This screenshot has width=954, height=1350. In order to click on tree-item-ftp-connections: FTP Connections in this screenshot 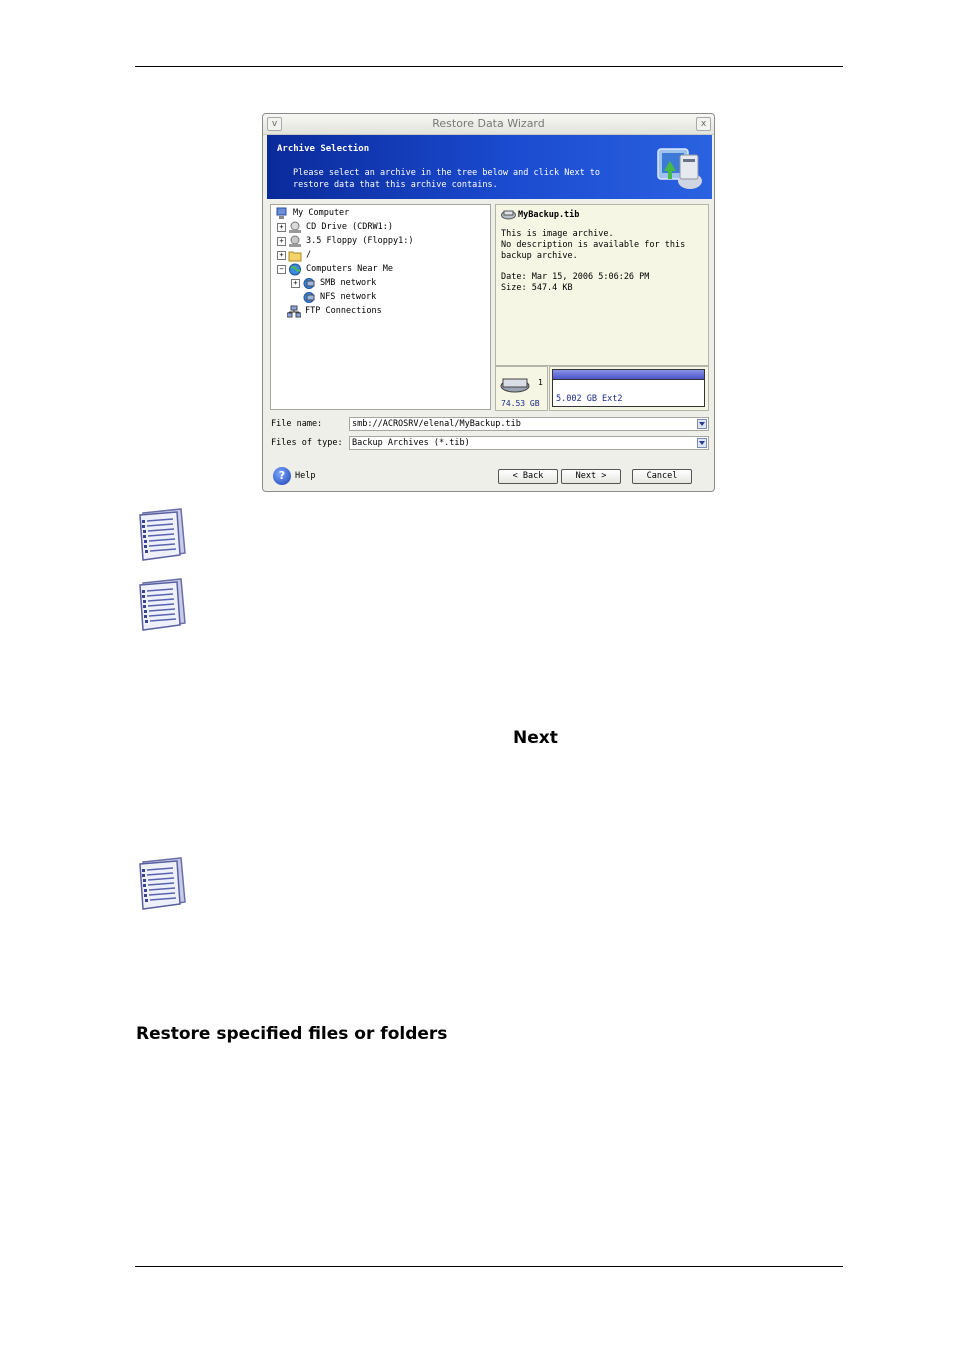, I will do `click(334, 311)`.